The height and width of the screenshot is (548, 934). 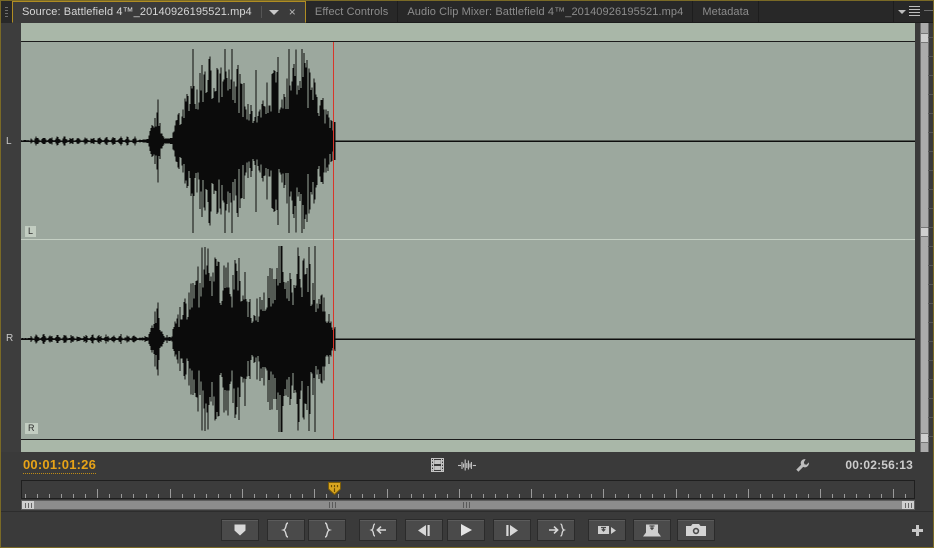 What do you see at coordinates (928, 11) in the screenshot?
I see `panel-right-grip` at bounding box center [928, 11].